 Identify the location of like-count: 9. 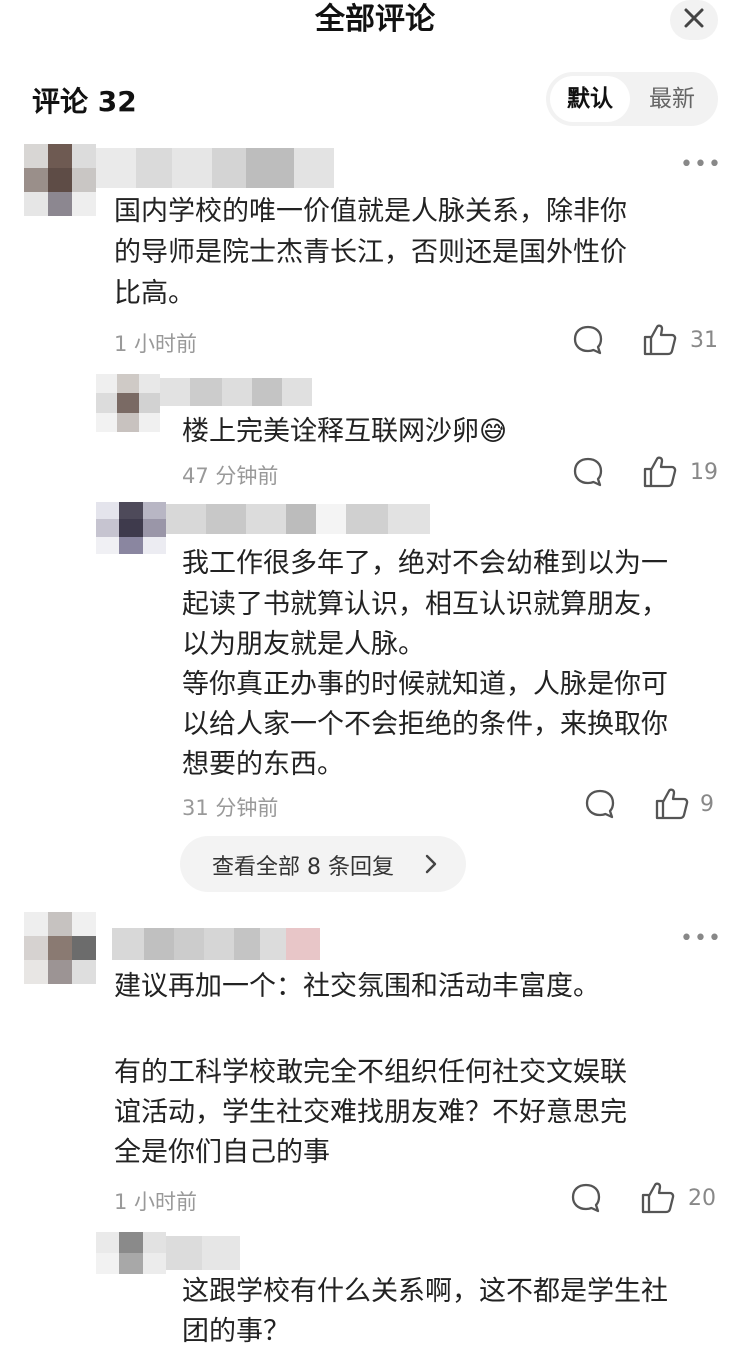
(707, 804).